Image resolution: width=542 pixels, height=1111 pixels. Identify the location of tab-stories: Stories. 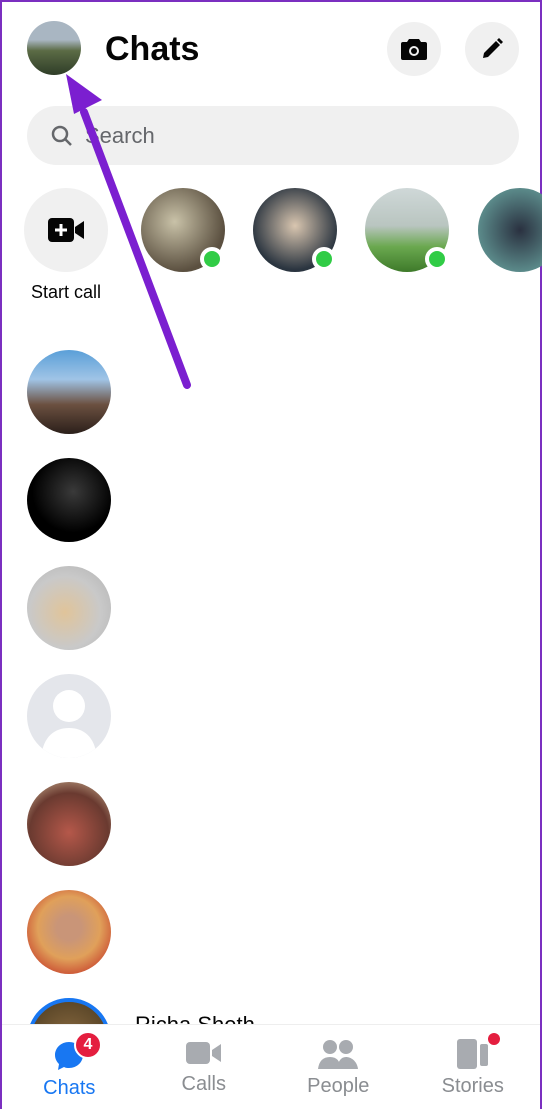
(473, 1067).